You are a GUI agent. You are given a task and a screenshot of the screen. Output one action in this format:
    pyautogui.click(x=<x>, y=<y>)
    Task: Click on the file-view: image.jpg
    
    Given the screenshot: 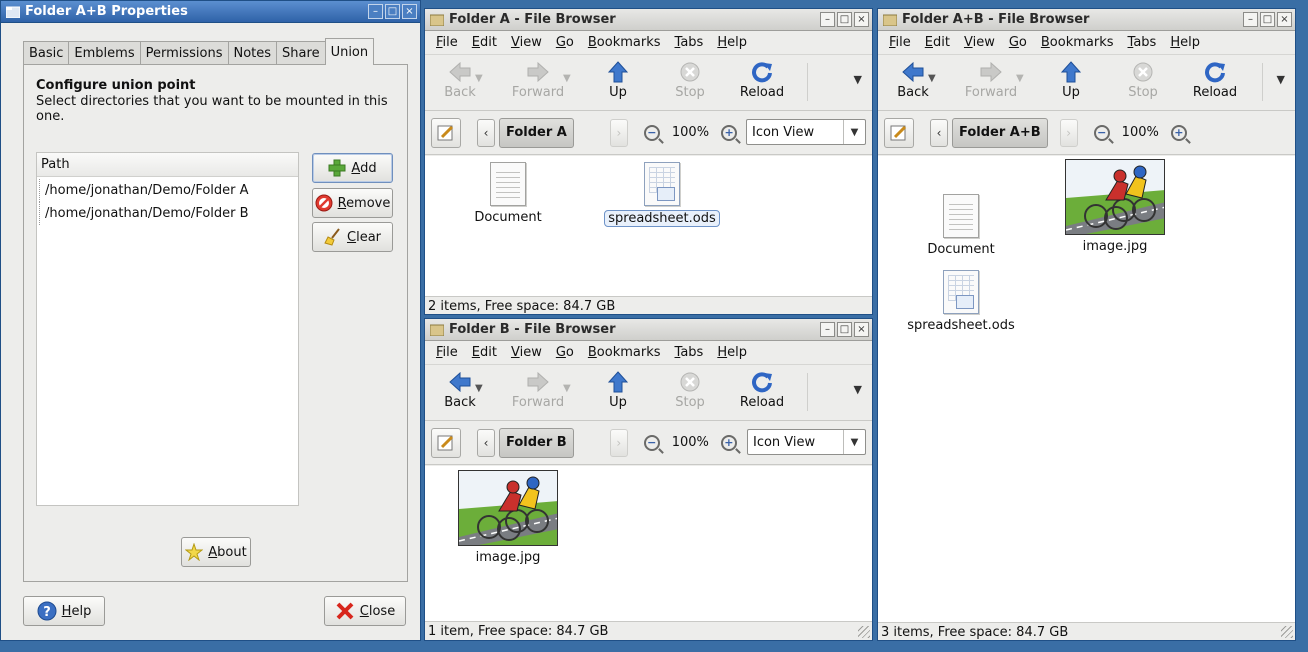 What is the action you would take?
    pyautogui.click(x=648, y=544)
    